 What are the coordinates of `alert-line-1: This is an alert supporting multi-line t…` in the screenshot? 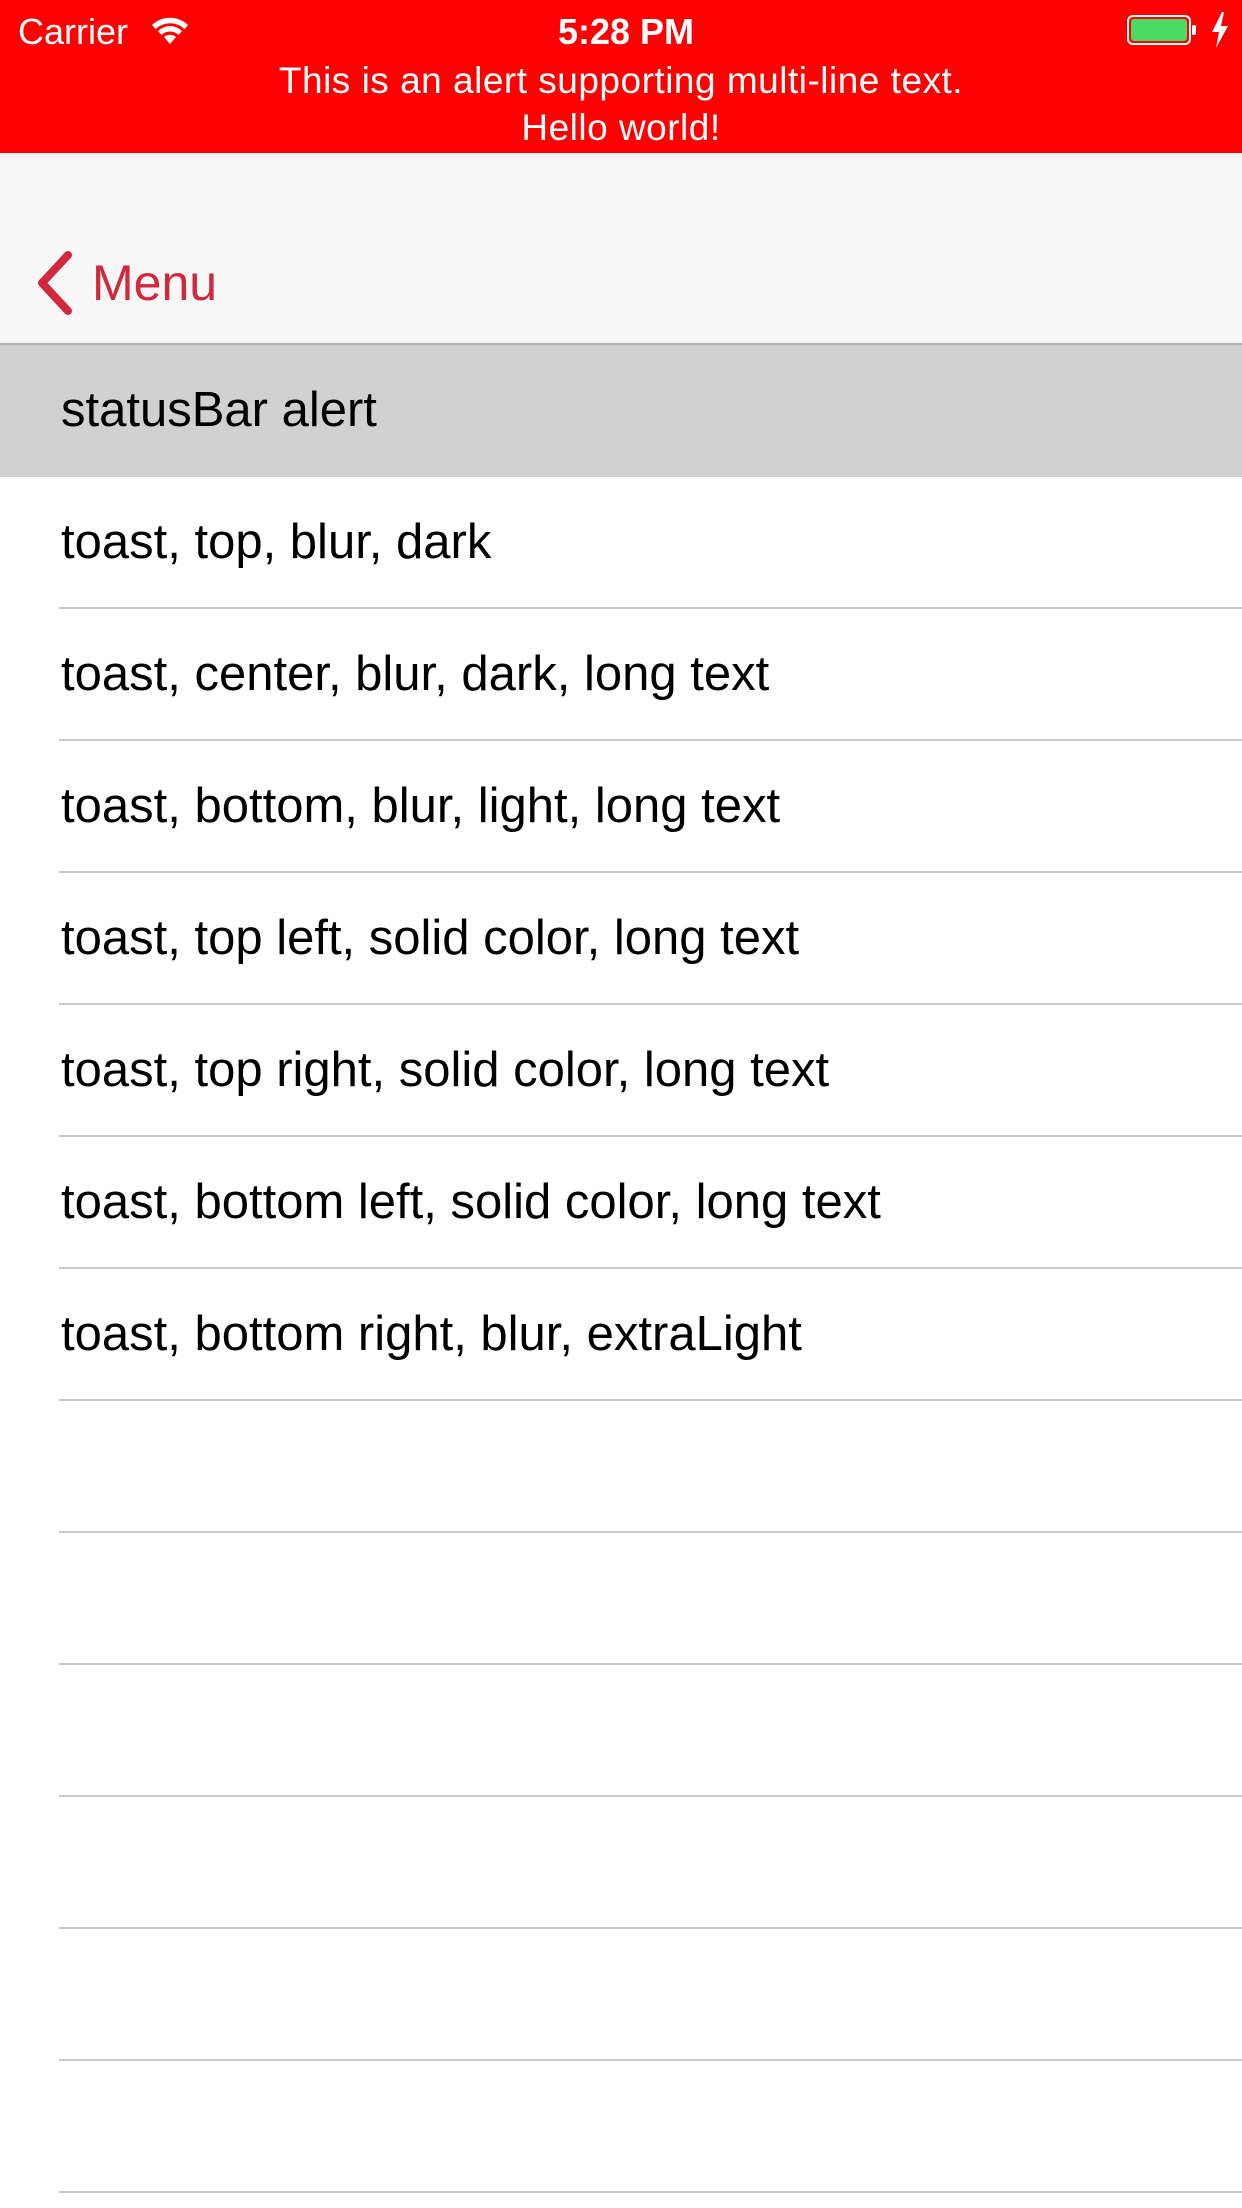 It's located at (621, 80).